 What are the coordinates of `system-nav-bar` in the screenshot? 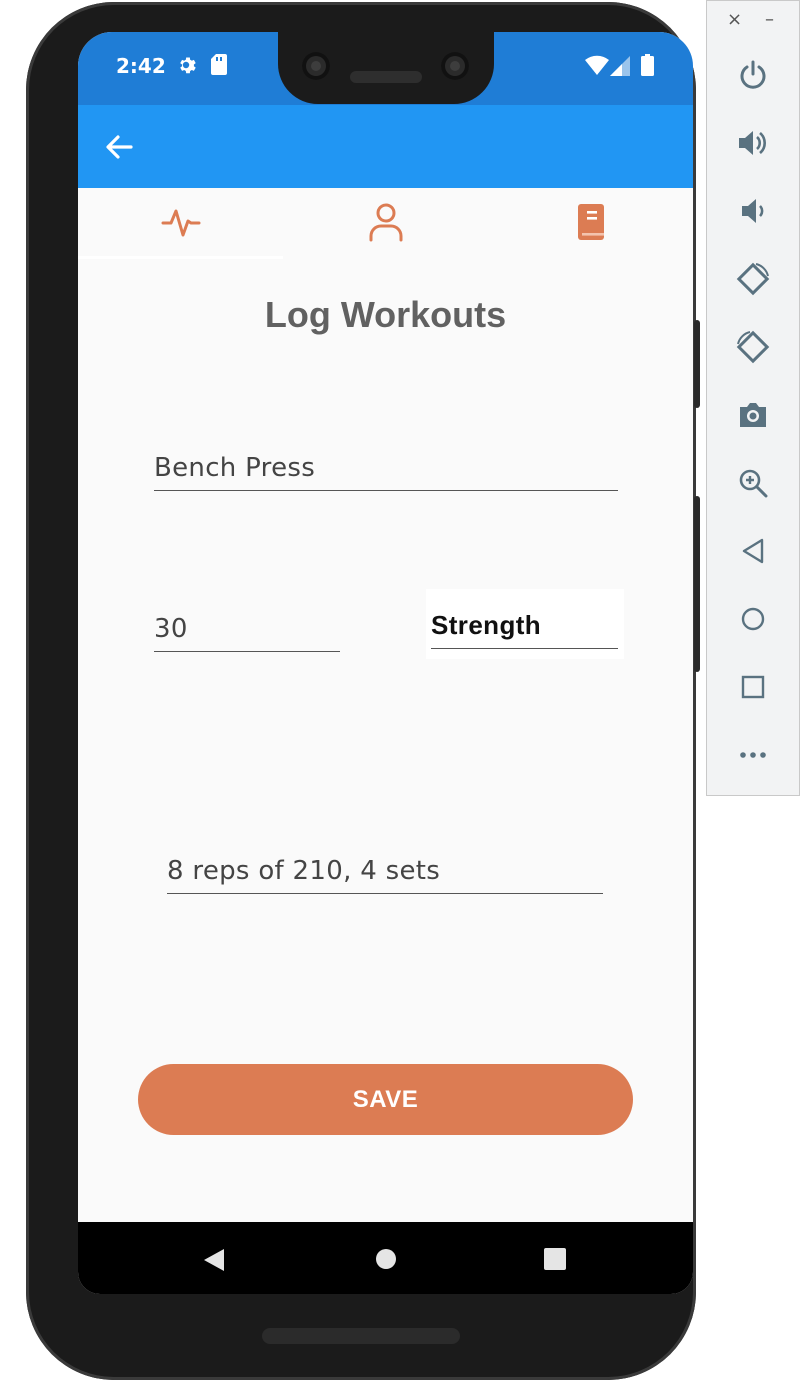 It's located at (385, 1258).